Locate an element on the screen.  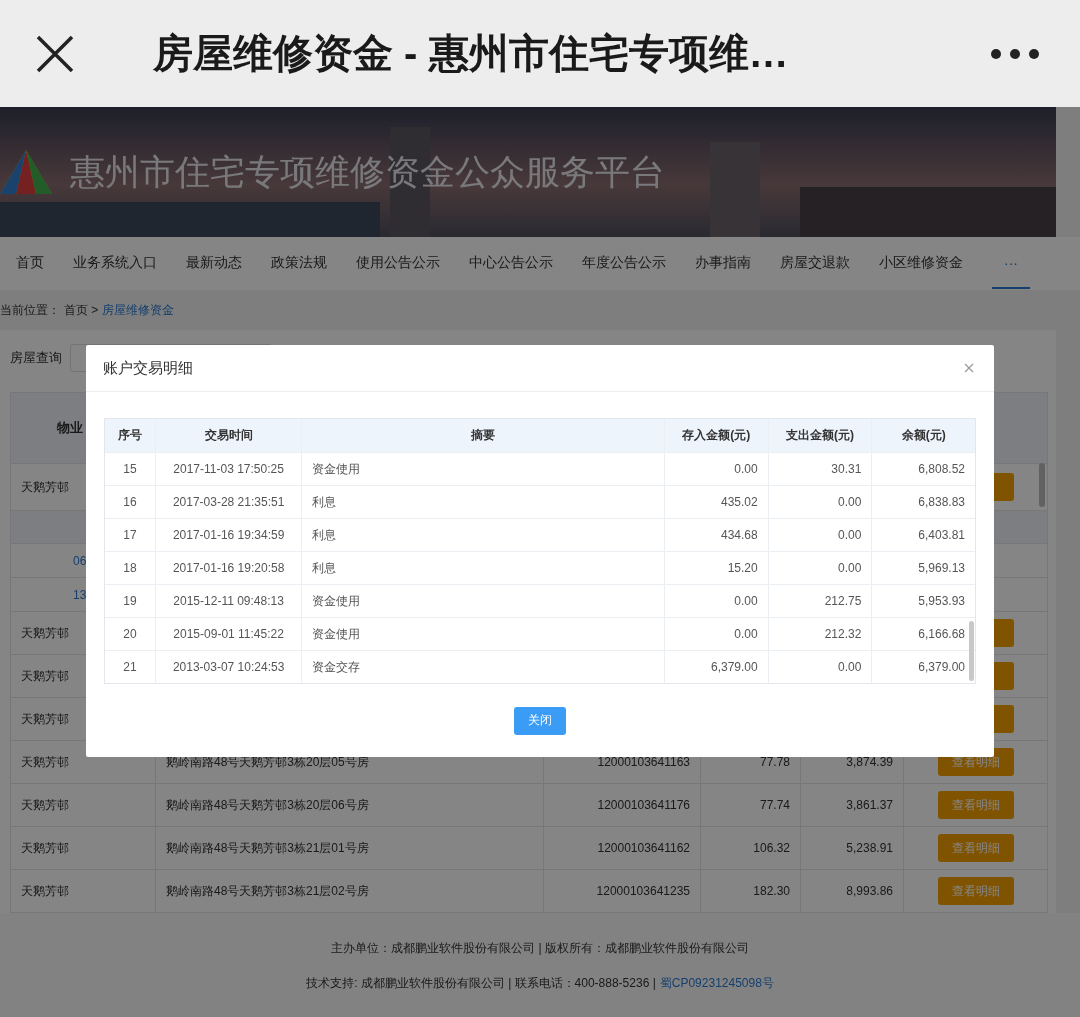
address-cell: 鹅岭南路48号天鹅芳邨3栋21层01号房 is located at coordinates (267, 848).